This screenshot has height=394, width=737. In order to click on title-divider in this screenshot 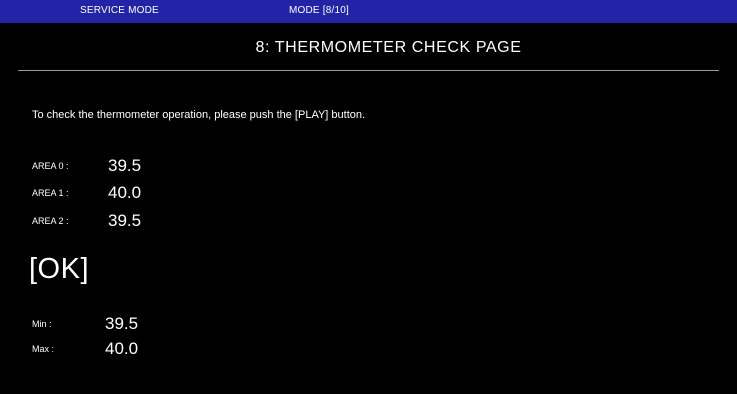, I will do `click(368, 70)`.